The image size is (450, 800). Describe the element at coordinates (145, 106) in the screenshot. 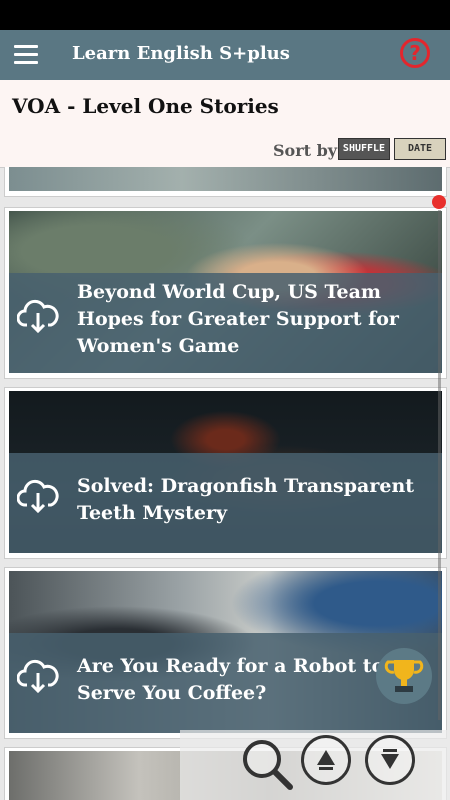

I see `page-title: VOA - Level One Stories` at that location.